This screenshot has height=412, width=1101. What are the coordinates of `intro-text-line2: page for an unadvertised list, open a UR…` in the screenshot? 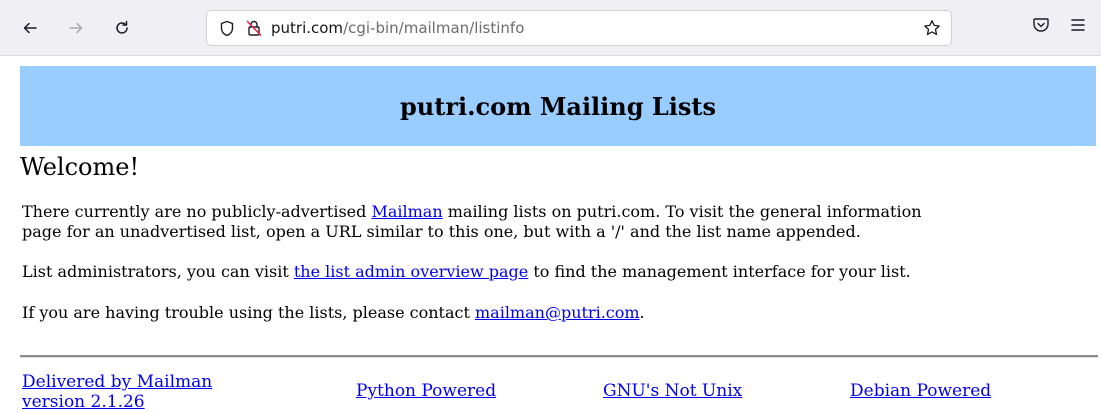 It's located at (441, 231).